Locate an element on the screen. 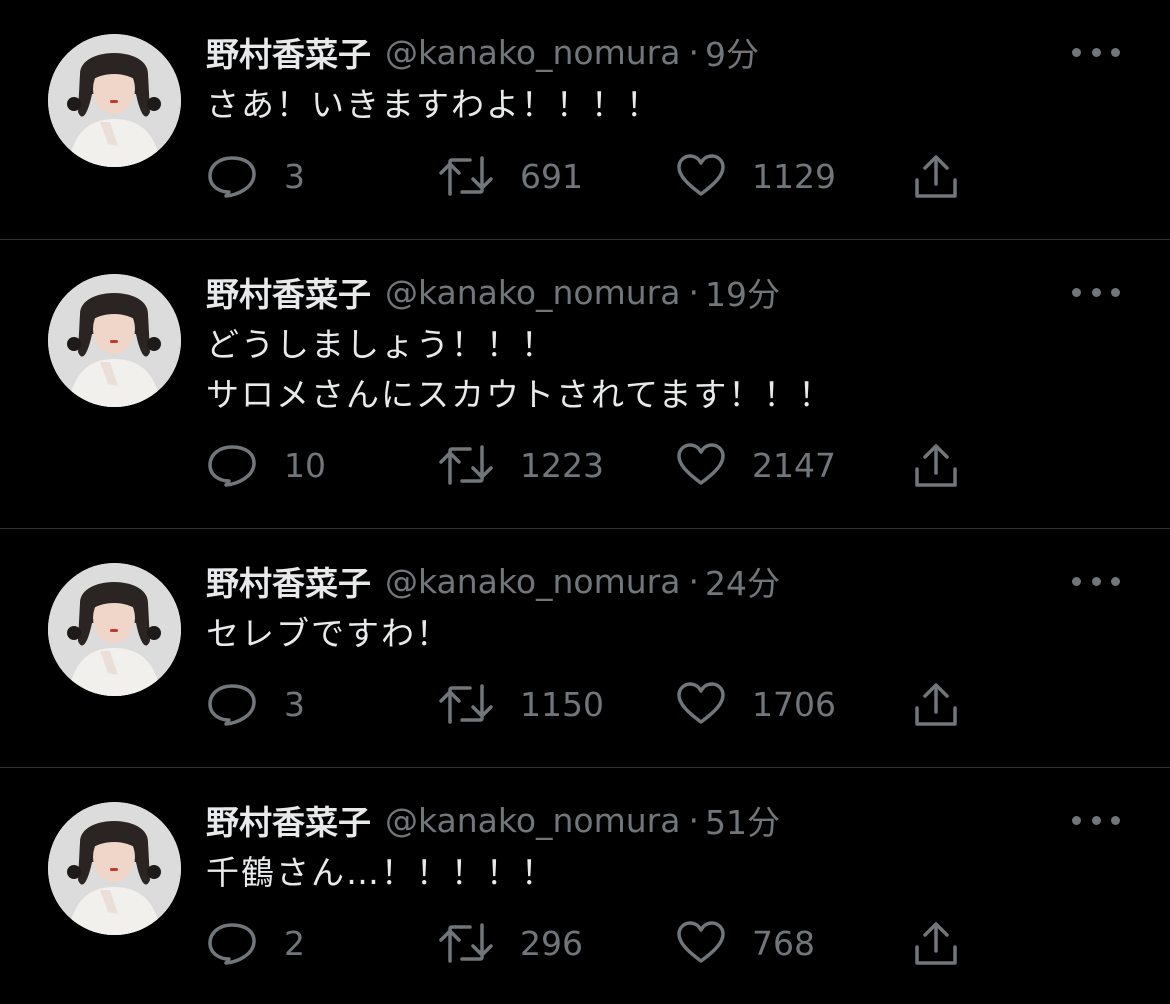 Image resolution: width=1170 pixels, height=1004 pixels. reply-button: 10 is located at coordinates (266, 465).